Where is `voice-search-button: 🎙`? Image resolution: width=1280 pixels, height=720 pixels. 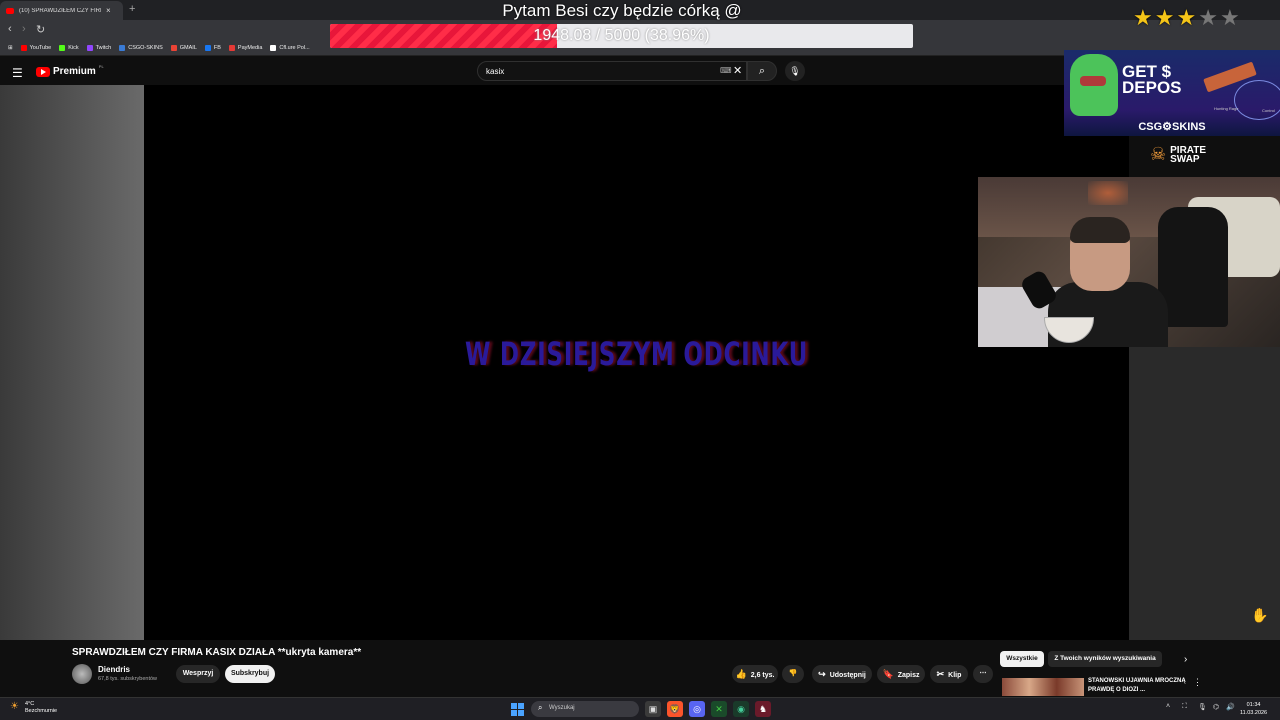 voice-search-button: 🎙 is located at coordinates (795, 71).